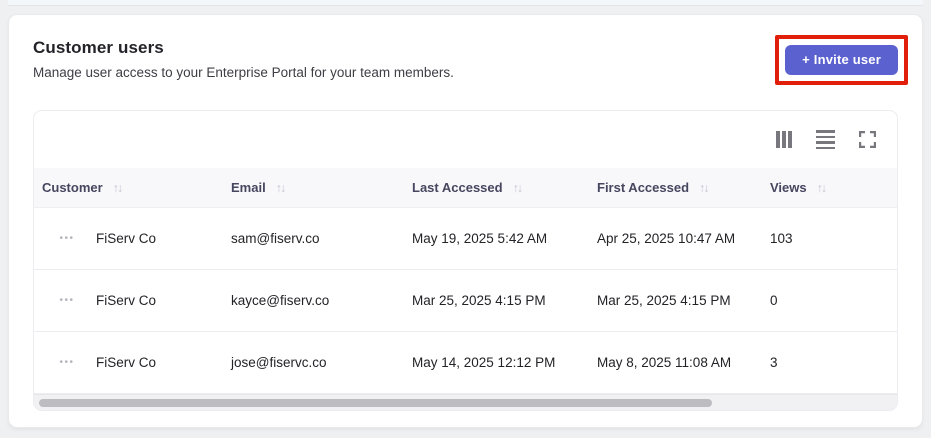 This screenshot has height=438, width=931. Describe the element at coordinates (72, 187) in the screenshot. I see `column-header-label: Customer` at that location.